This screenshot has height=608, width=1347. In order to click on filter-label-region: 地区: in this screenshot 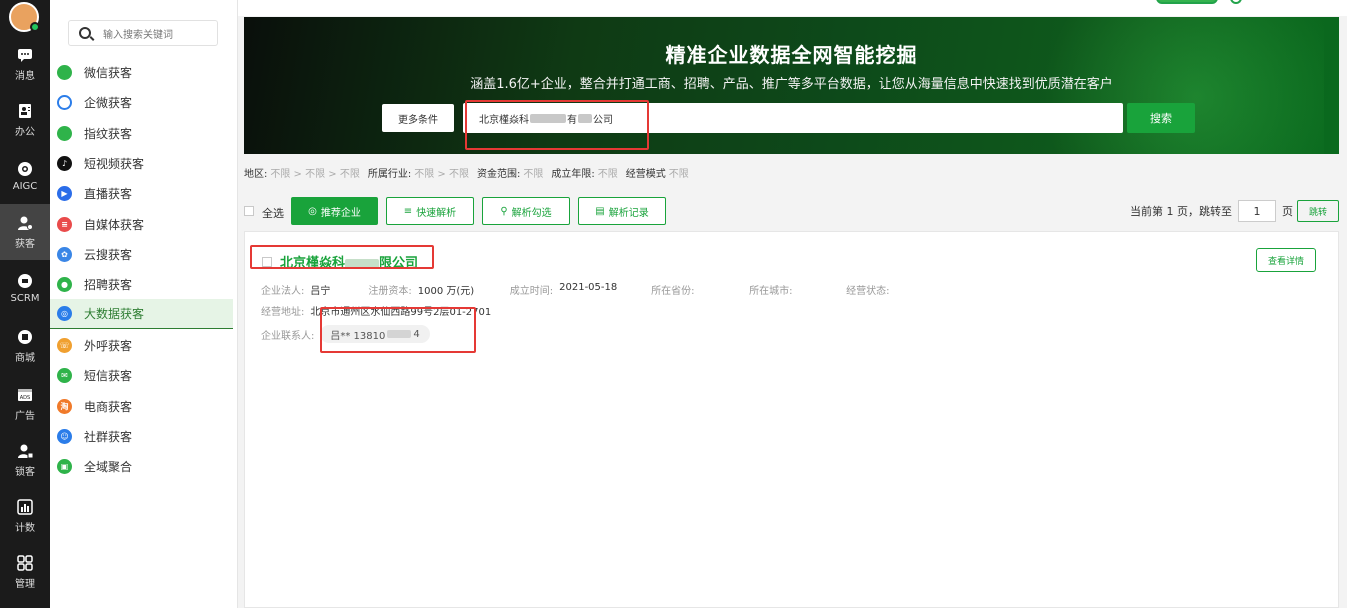, I will do `click(256, 174)`.